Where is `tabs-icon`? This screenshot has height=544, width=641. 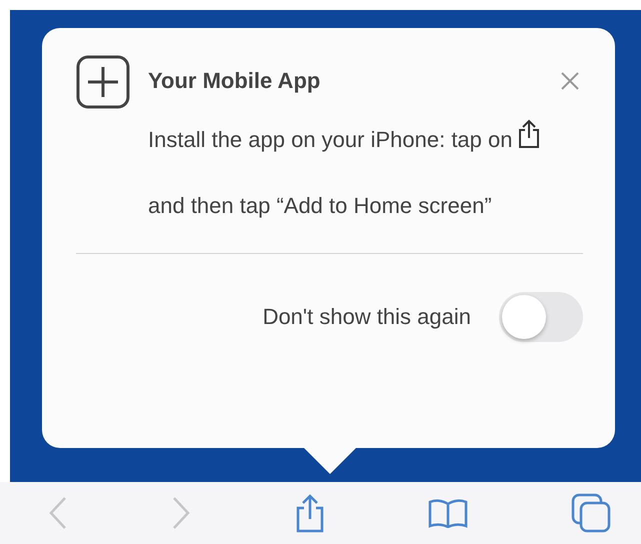 tabs-icon is located at coordinates (591, 513).